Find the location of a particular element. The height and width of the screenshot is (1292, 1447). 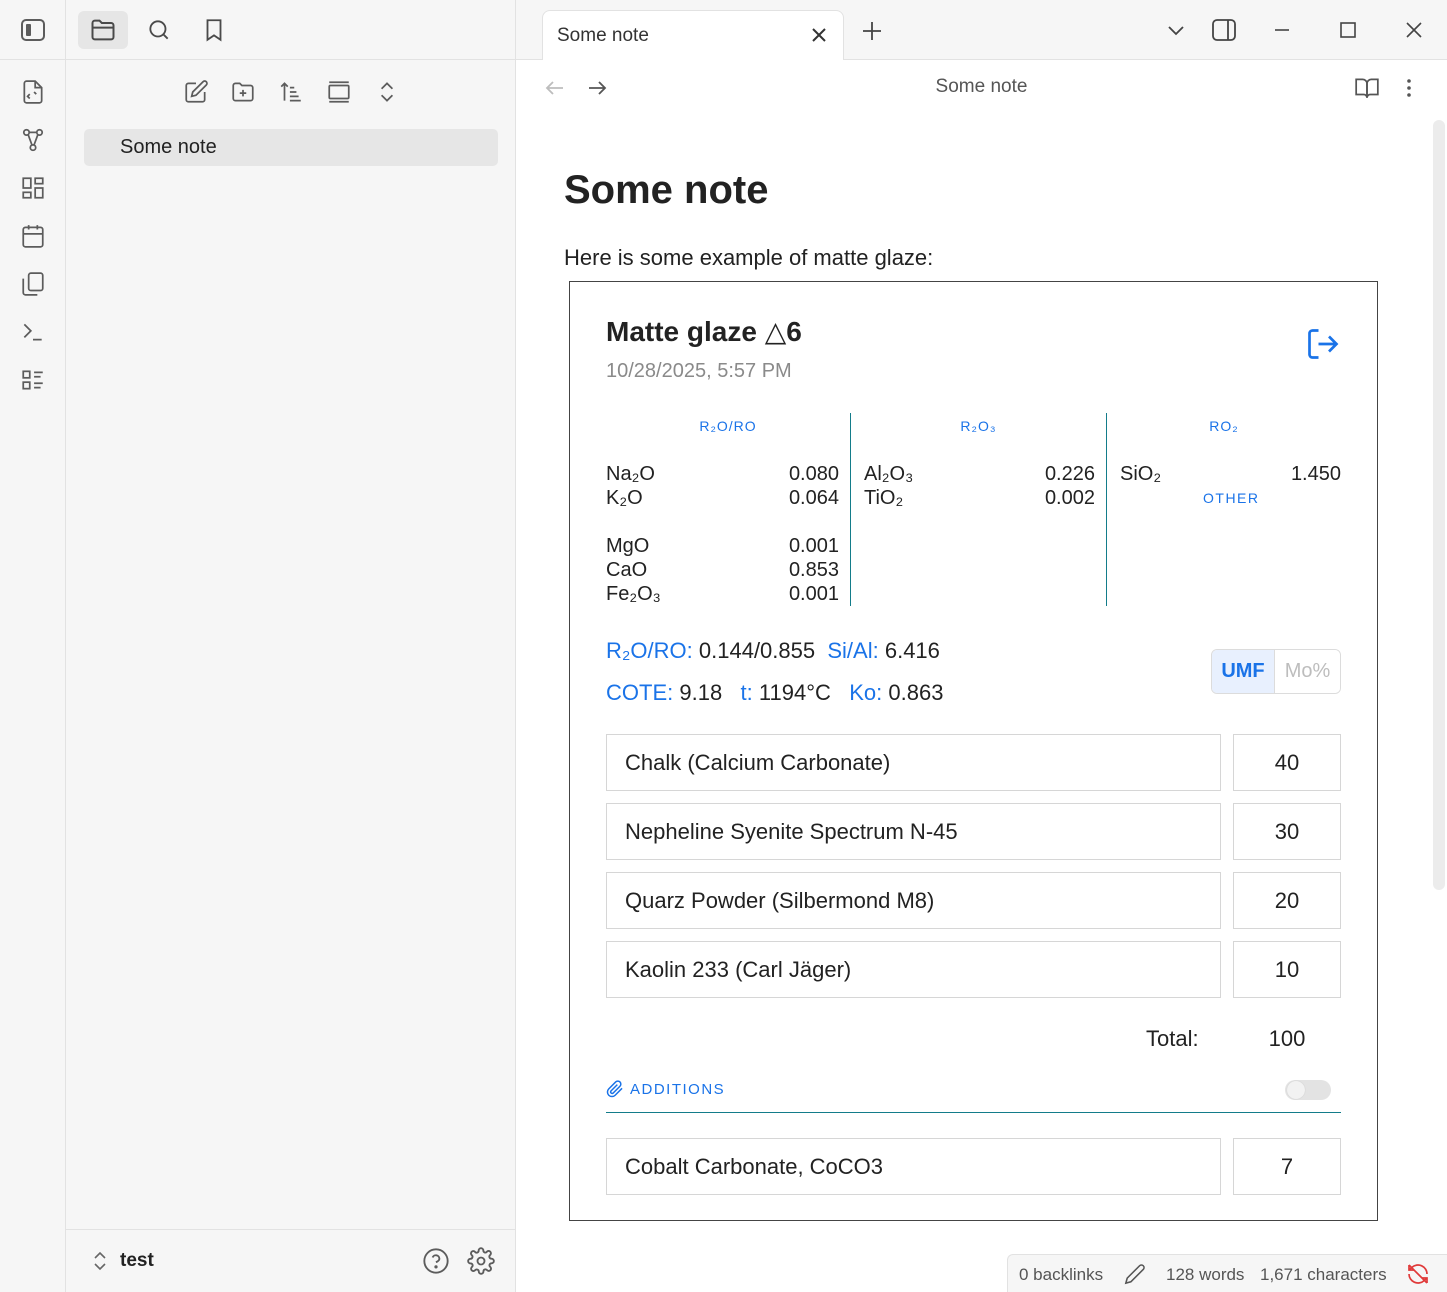

more-options-icon is located at coordinates (1409, 88).